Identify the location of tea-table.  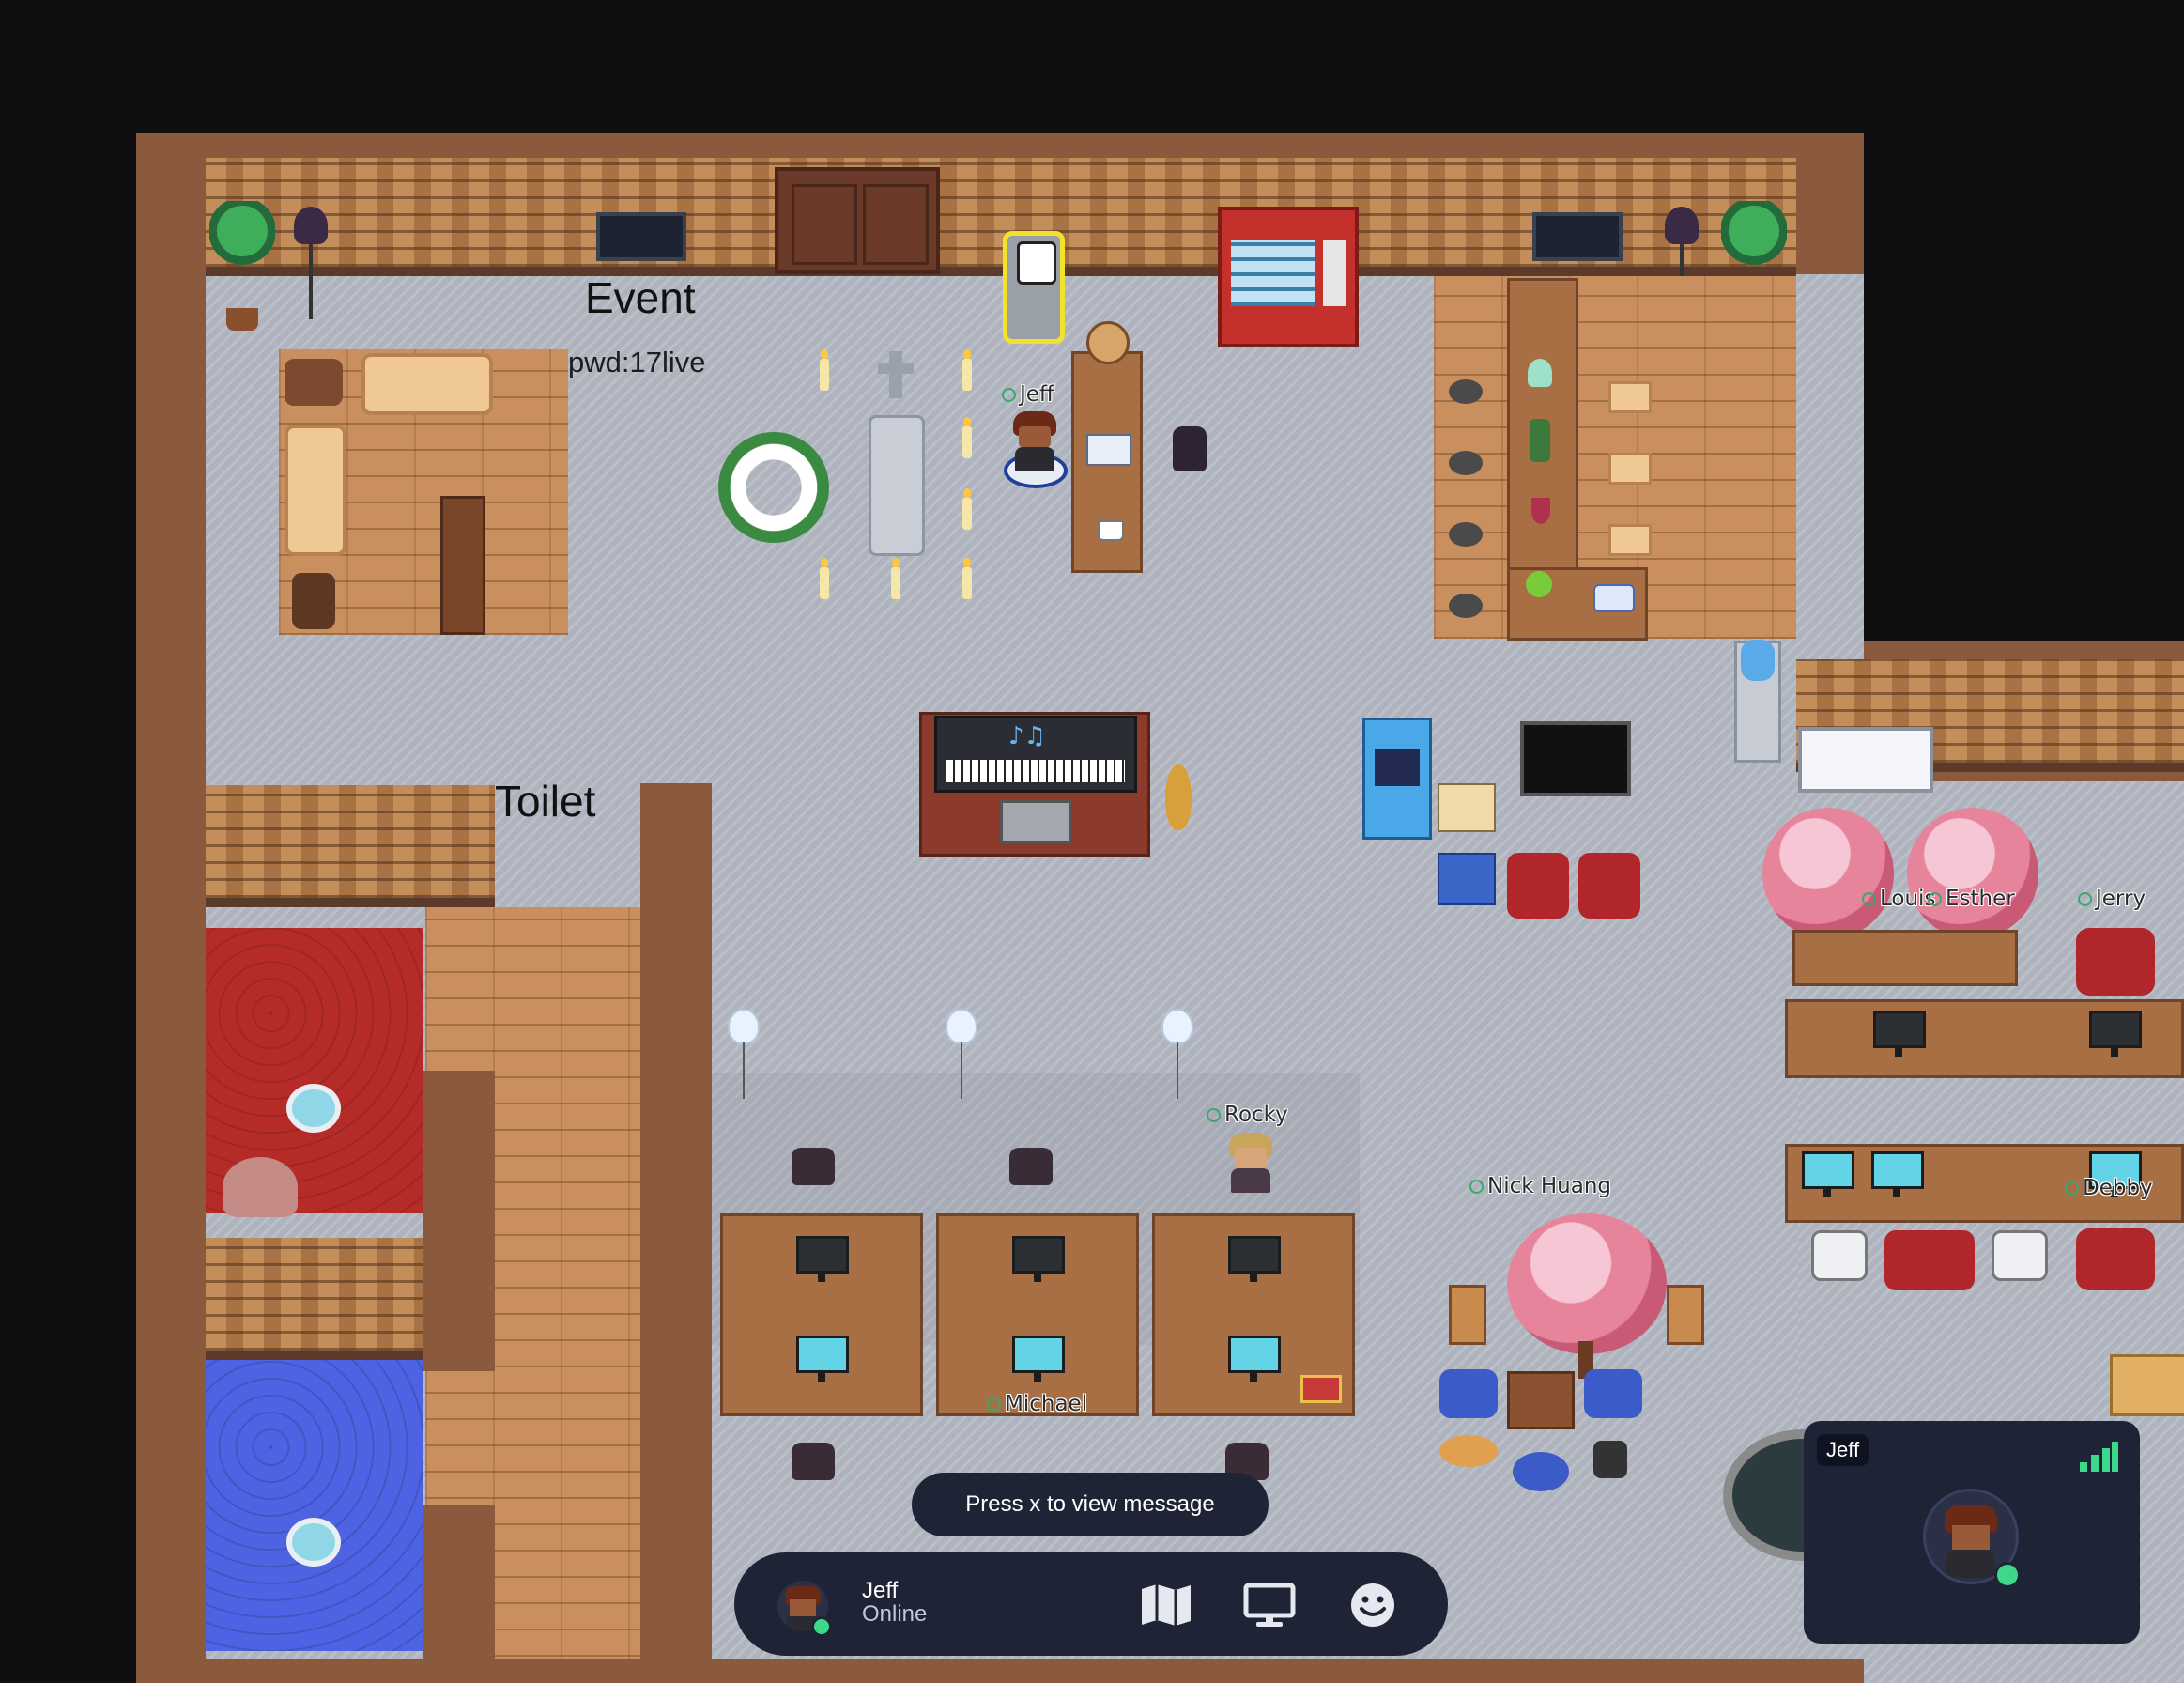
(1541, 1400).